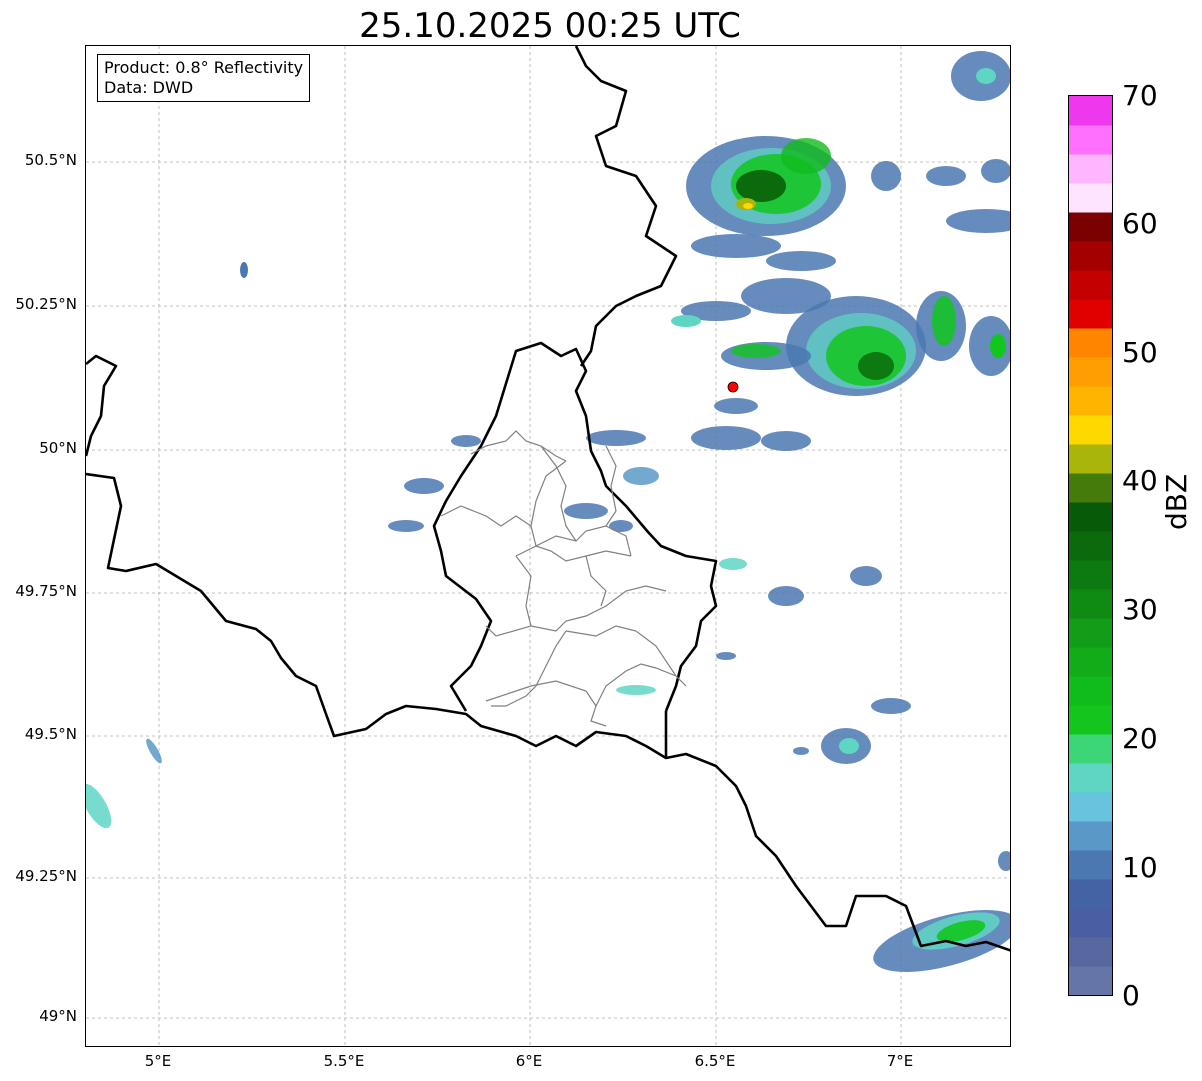 The width and height of the screenshot is (1202, 1081). What do you see at coordinates (1140, 738) in the screenshot?
I see `colorbar-tick: 20` at bounding box center [1140, 738].